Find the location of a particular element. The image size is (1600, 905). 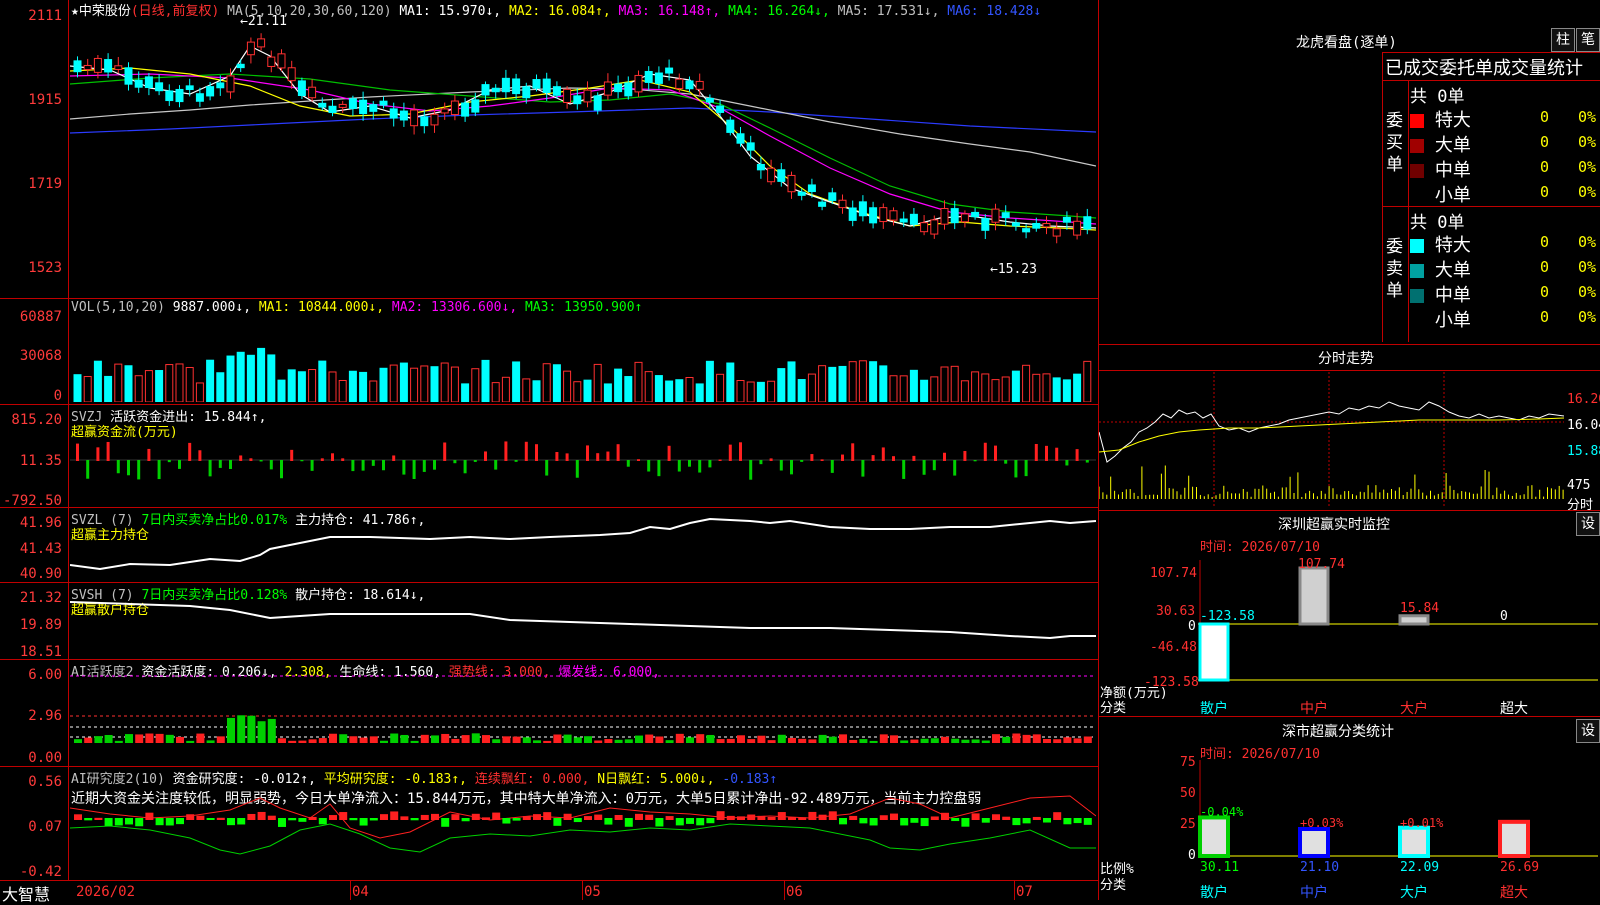

buy-row-4-count: 0 is located at coordinates (1545, 192).